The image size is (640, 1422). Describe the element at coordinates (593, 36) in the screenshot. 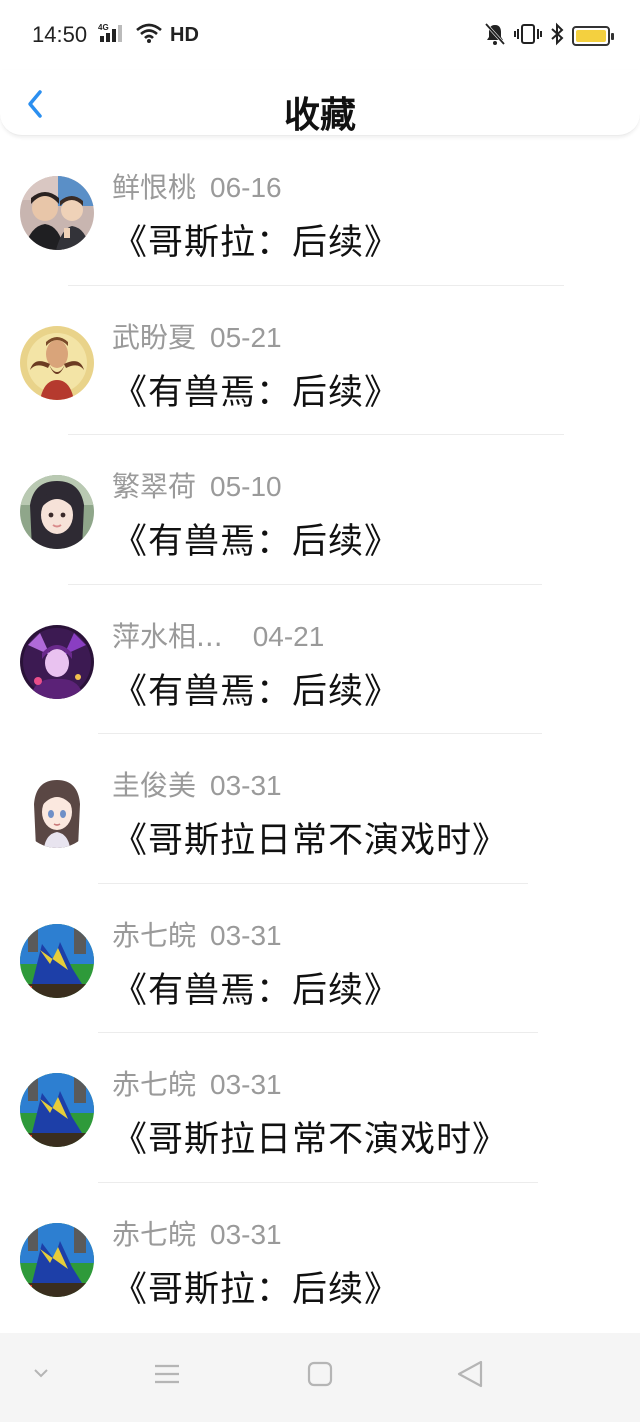

I see `battery-icon` at that location.